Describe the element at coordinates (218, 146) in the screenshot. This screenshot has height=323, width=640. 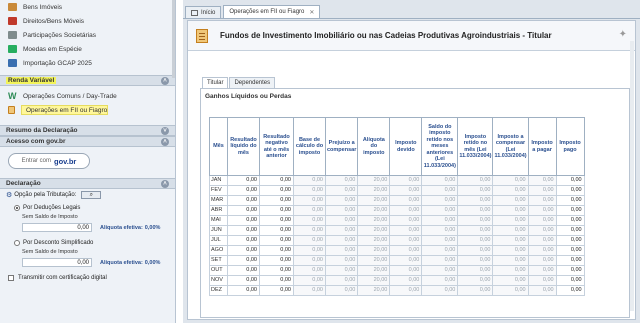
I see `column-header: Mês` at that location.